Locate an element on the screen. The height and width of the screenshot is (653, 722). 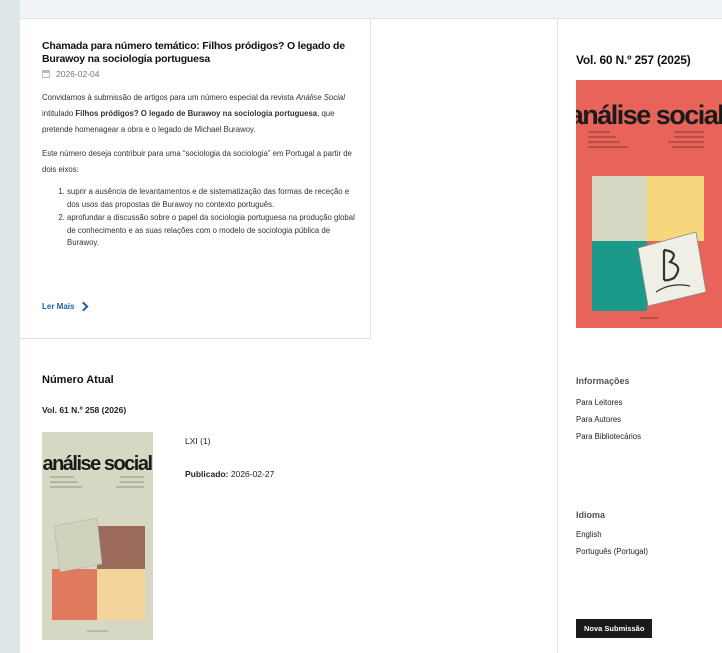
sidebar-cover: análise social is located at coordinates (645, 206).